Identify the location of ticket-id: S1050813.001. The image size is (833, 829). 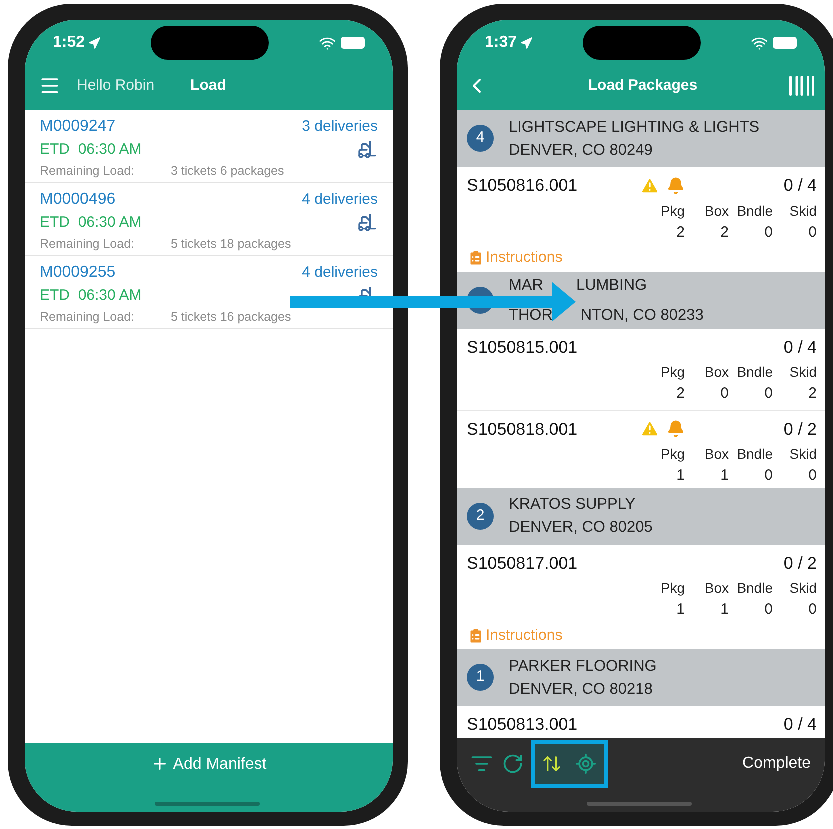
(523, 725).